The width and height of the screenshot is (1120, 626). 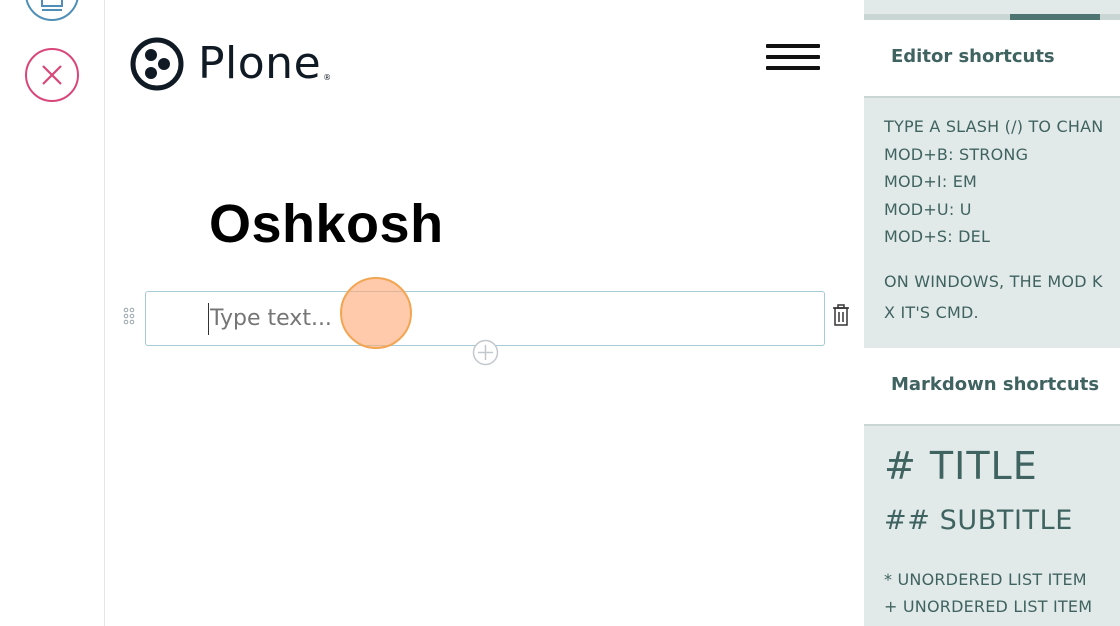 What do you see at coordinates (841, 315) in the screenshot?
I see `trash-icon` at bounding box center [841, 315].